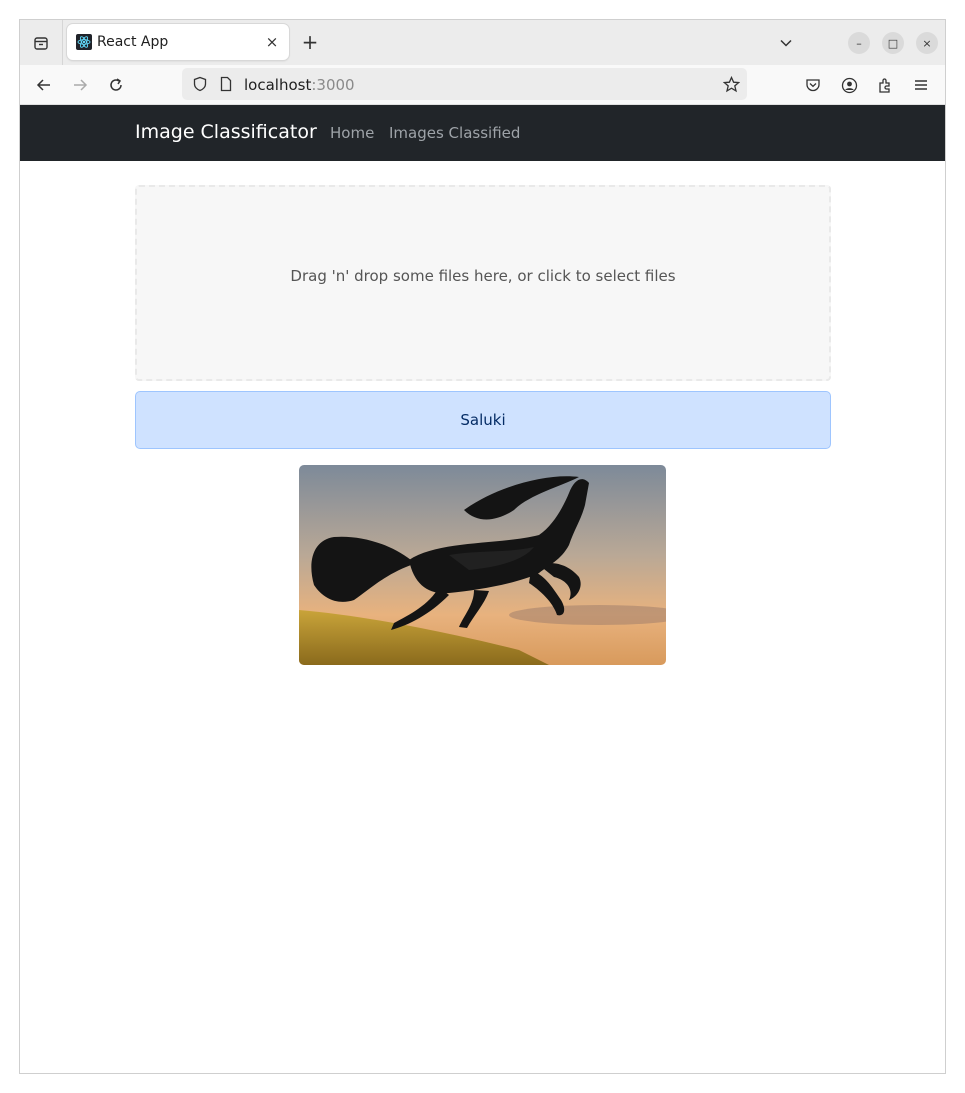 The width and height of the screenshot is (965, 1093). Describe the element at coordinates (786, 43) in the screenshot. I see `chevron-down-icon` at that location.